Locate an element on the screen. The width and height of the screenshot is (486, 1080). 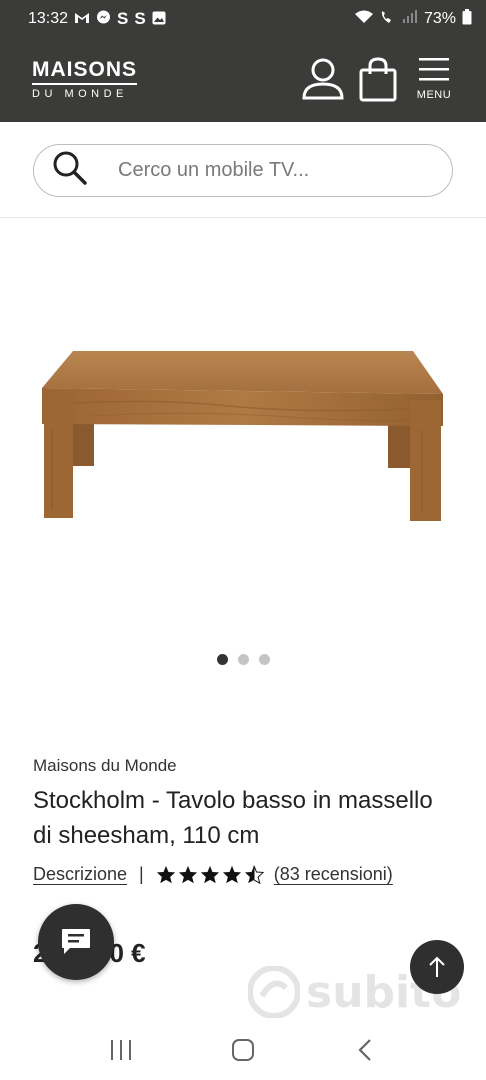
hamburger-icon is located at coordinates (434, 69).